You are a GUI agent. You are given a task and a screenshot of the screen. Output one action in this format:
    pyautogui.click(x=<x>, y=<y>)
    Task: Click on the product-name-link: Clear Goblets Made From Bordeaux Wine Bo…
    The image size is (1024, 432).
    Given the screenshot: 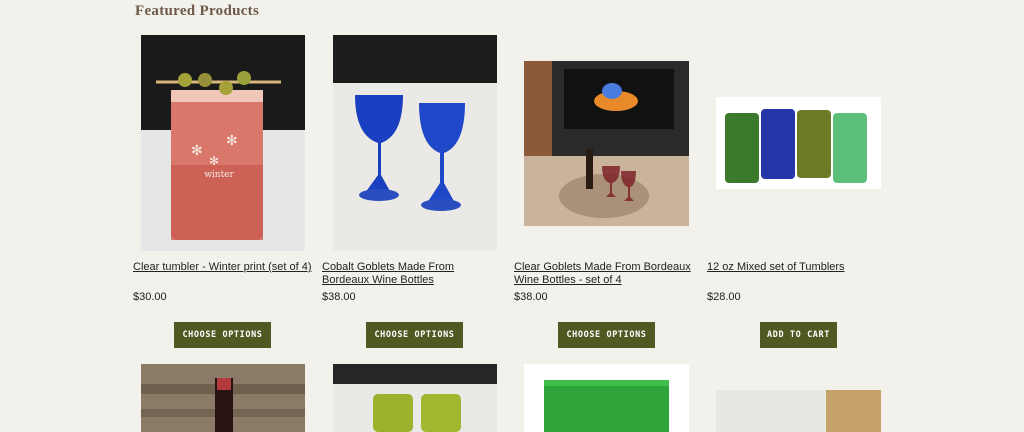 What is the action you would take?
    pyautogui.click(x=604, y=274)
    